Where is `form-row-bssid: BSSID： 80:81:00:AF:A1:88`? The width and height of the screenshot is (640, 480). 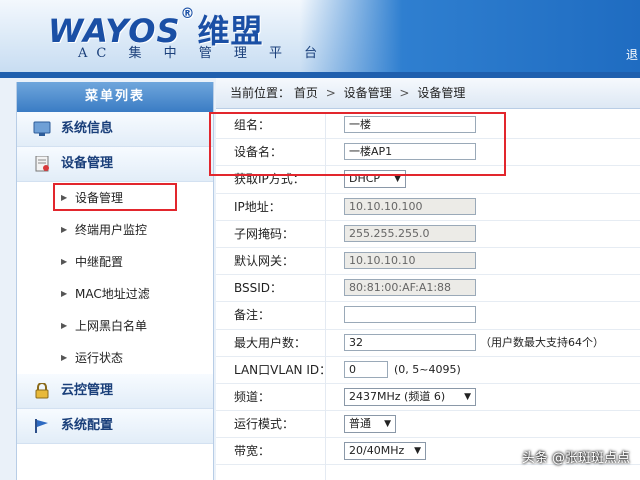 form-row-bssid: BSSID： 80:81:00:AF:A1:88 is located at coordinates (428, 289).